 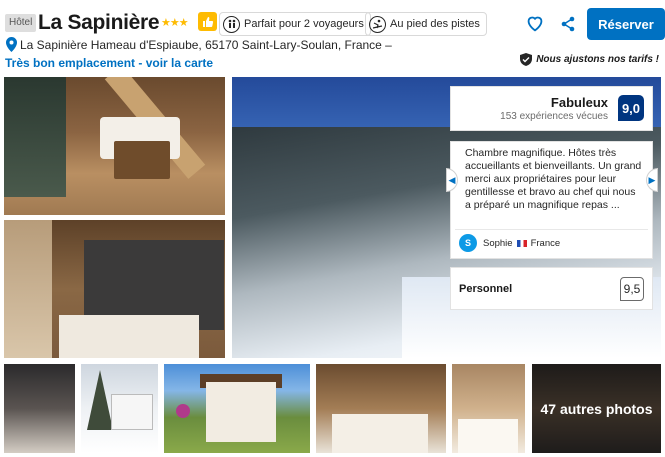 What do you see at coordinates (119, 408) in the screenshot?
I see `photo-hotel-sign` at bounding box center [119, 408].